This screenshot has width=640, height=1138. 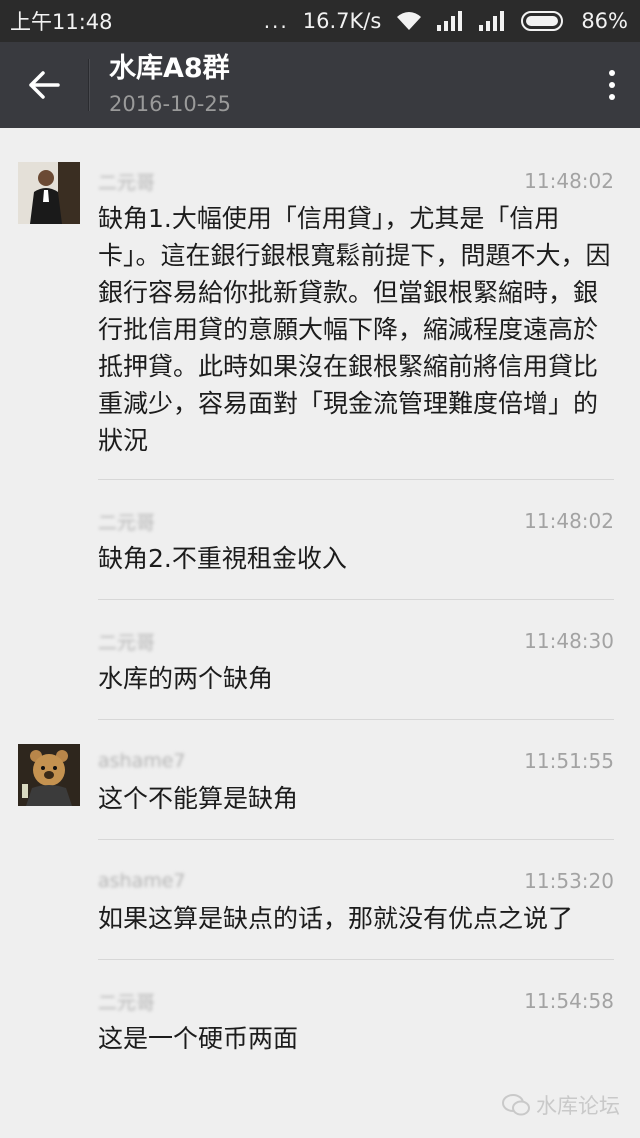 I want to click on chat-title: 水库A8群, so click(x=169, y=68).